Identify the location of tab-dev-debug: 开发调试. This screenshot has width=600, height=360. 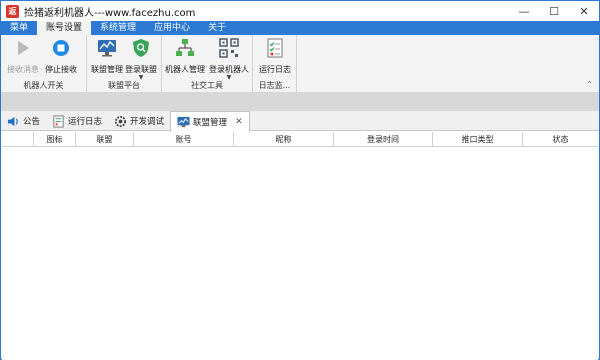
(139, 121).